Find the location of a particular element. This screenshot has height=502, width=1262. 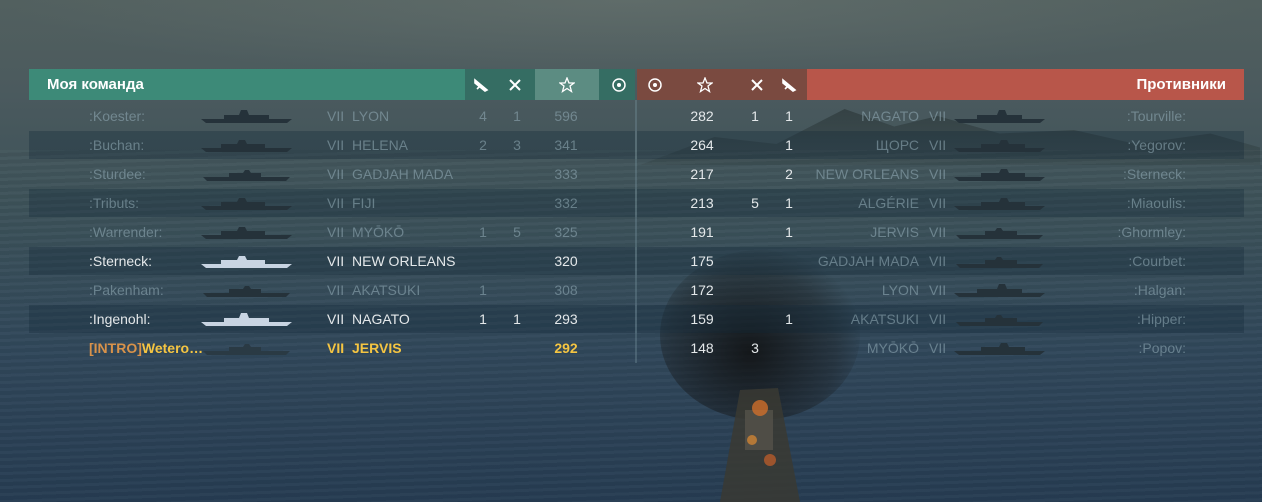

enemy-team-row: 148 3 MYŌKŌ VII:Popov: is located at coordinates (940, 348).